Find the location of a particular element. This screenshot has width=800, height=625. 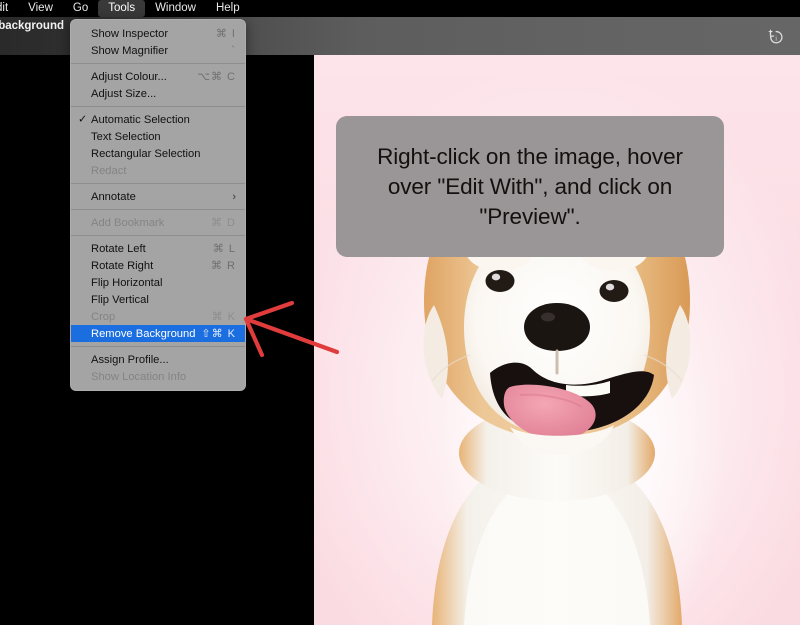

menubar-item-go: Go is located at coordinates (80, 8).